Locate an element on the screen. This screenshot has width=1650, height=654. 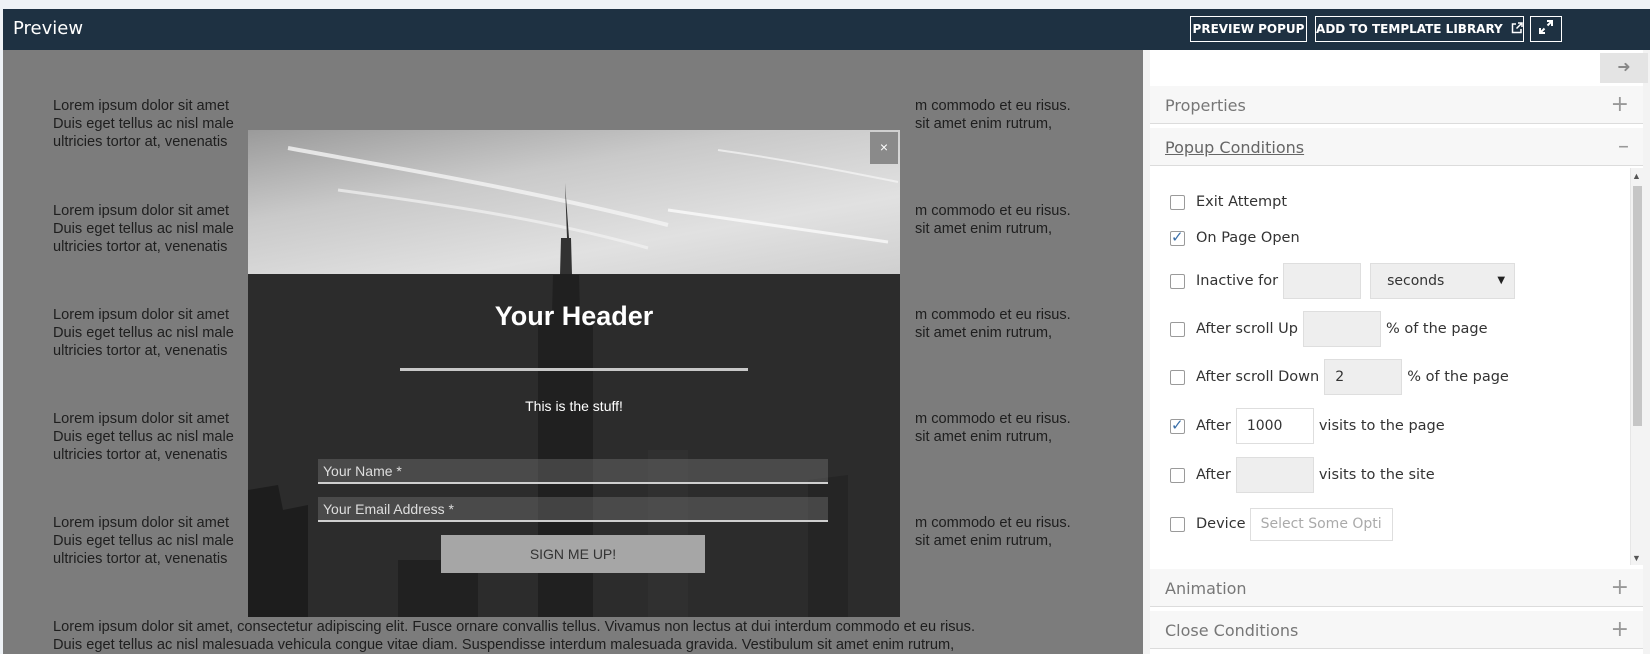
preview-popup-label: PREVIEW POPUP is located at coordinates (1248, 29).